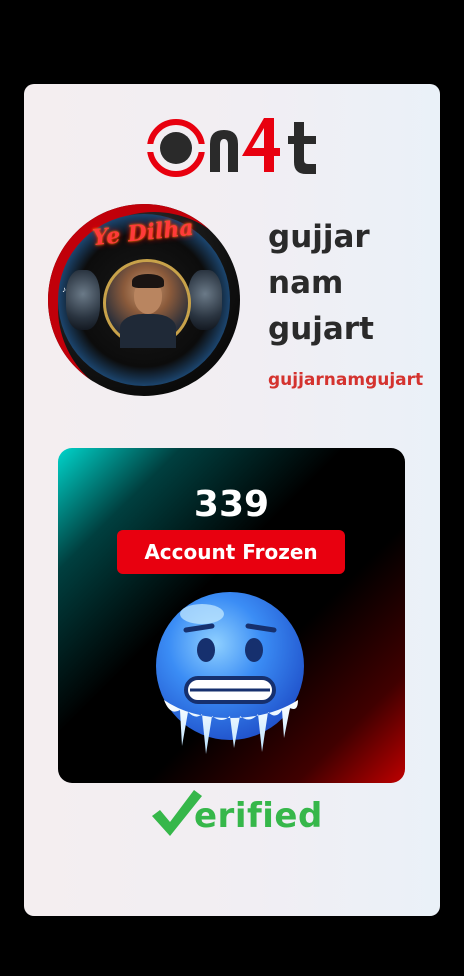 The width and height of the screenshot is (464, 976). What do you see at coordinates (321, 329) in the screenshot?
I see `display-name-line: gujart` at bounding box center [321, 329].